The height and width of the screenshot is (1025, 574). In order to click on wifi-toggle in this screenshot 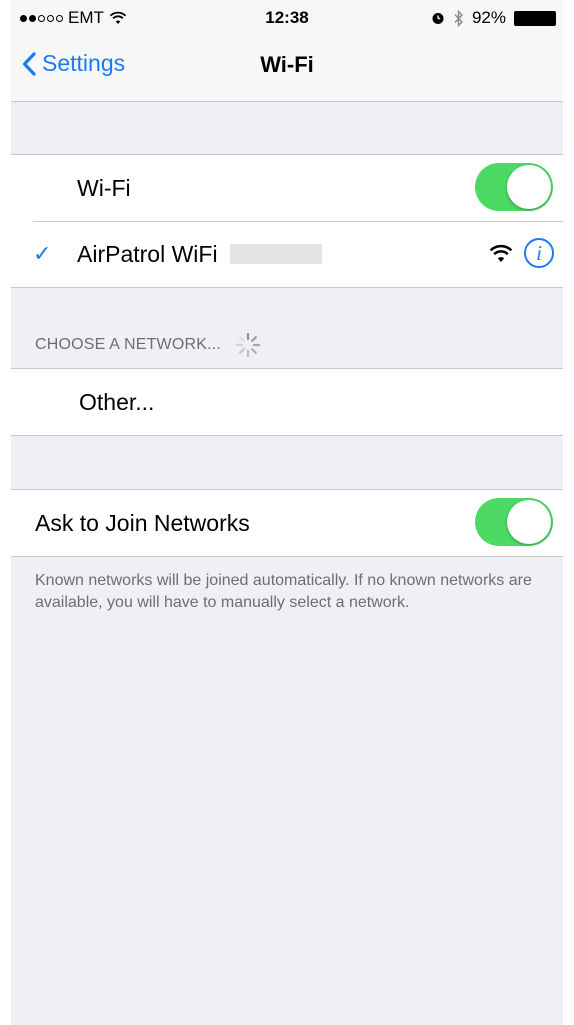, I will do `click(514, 187)`.